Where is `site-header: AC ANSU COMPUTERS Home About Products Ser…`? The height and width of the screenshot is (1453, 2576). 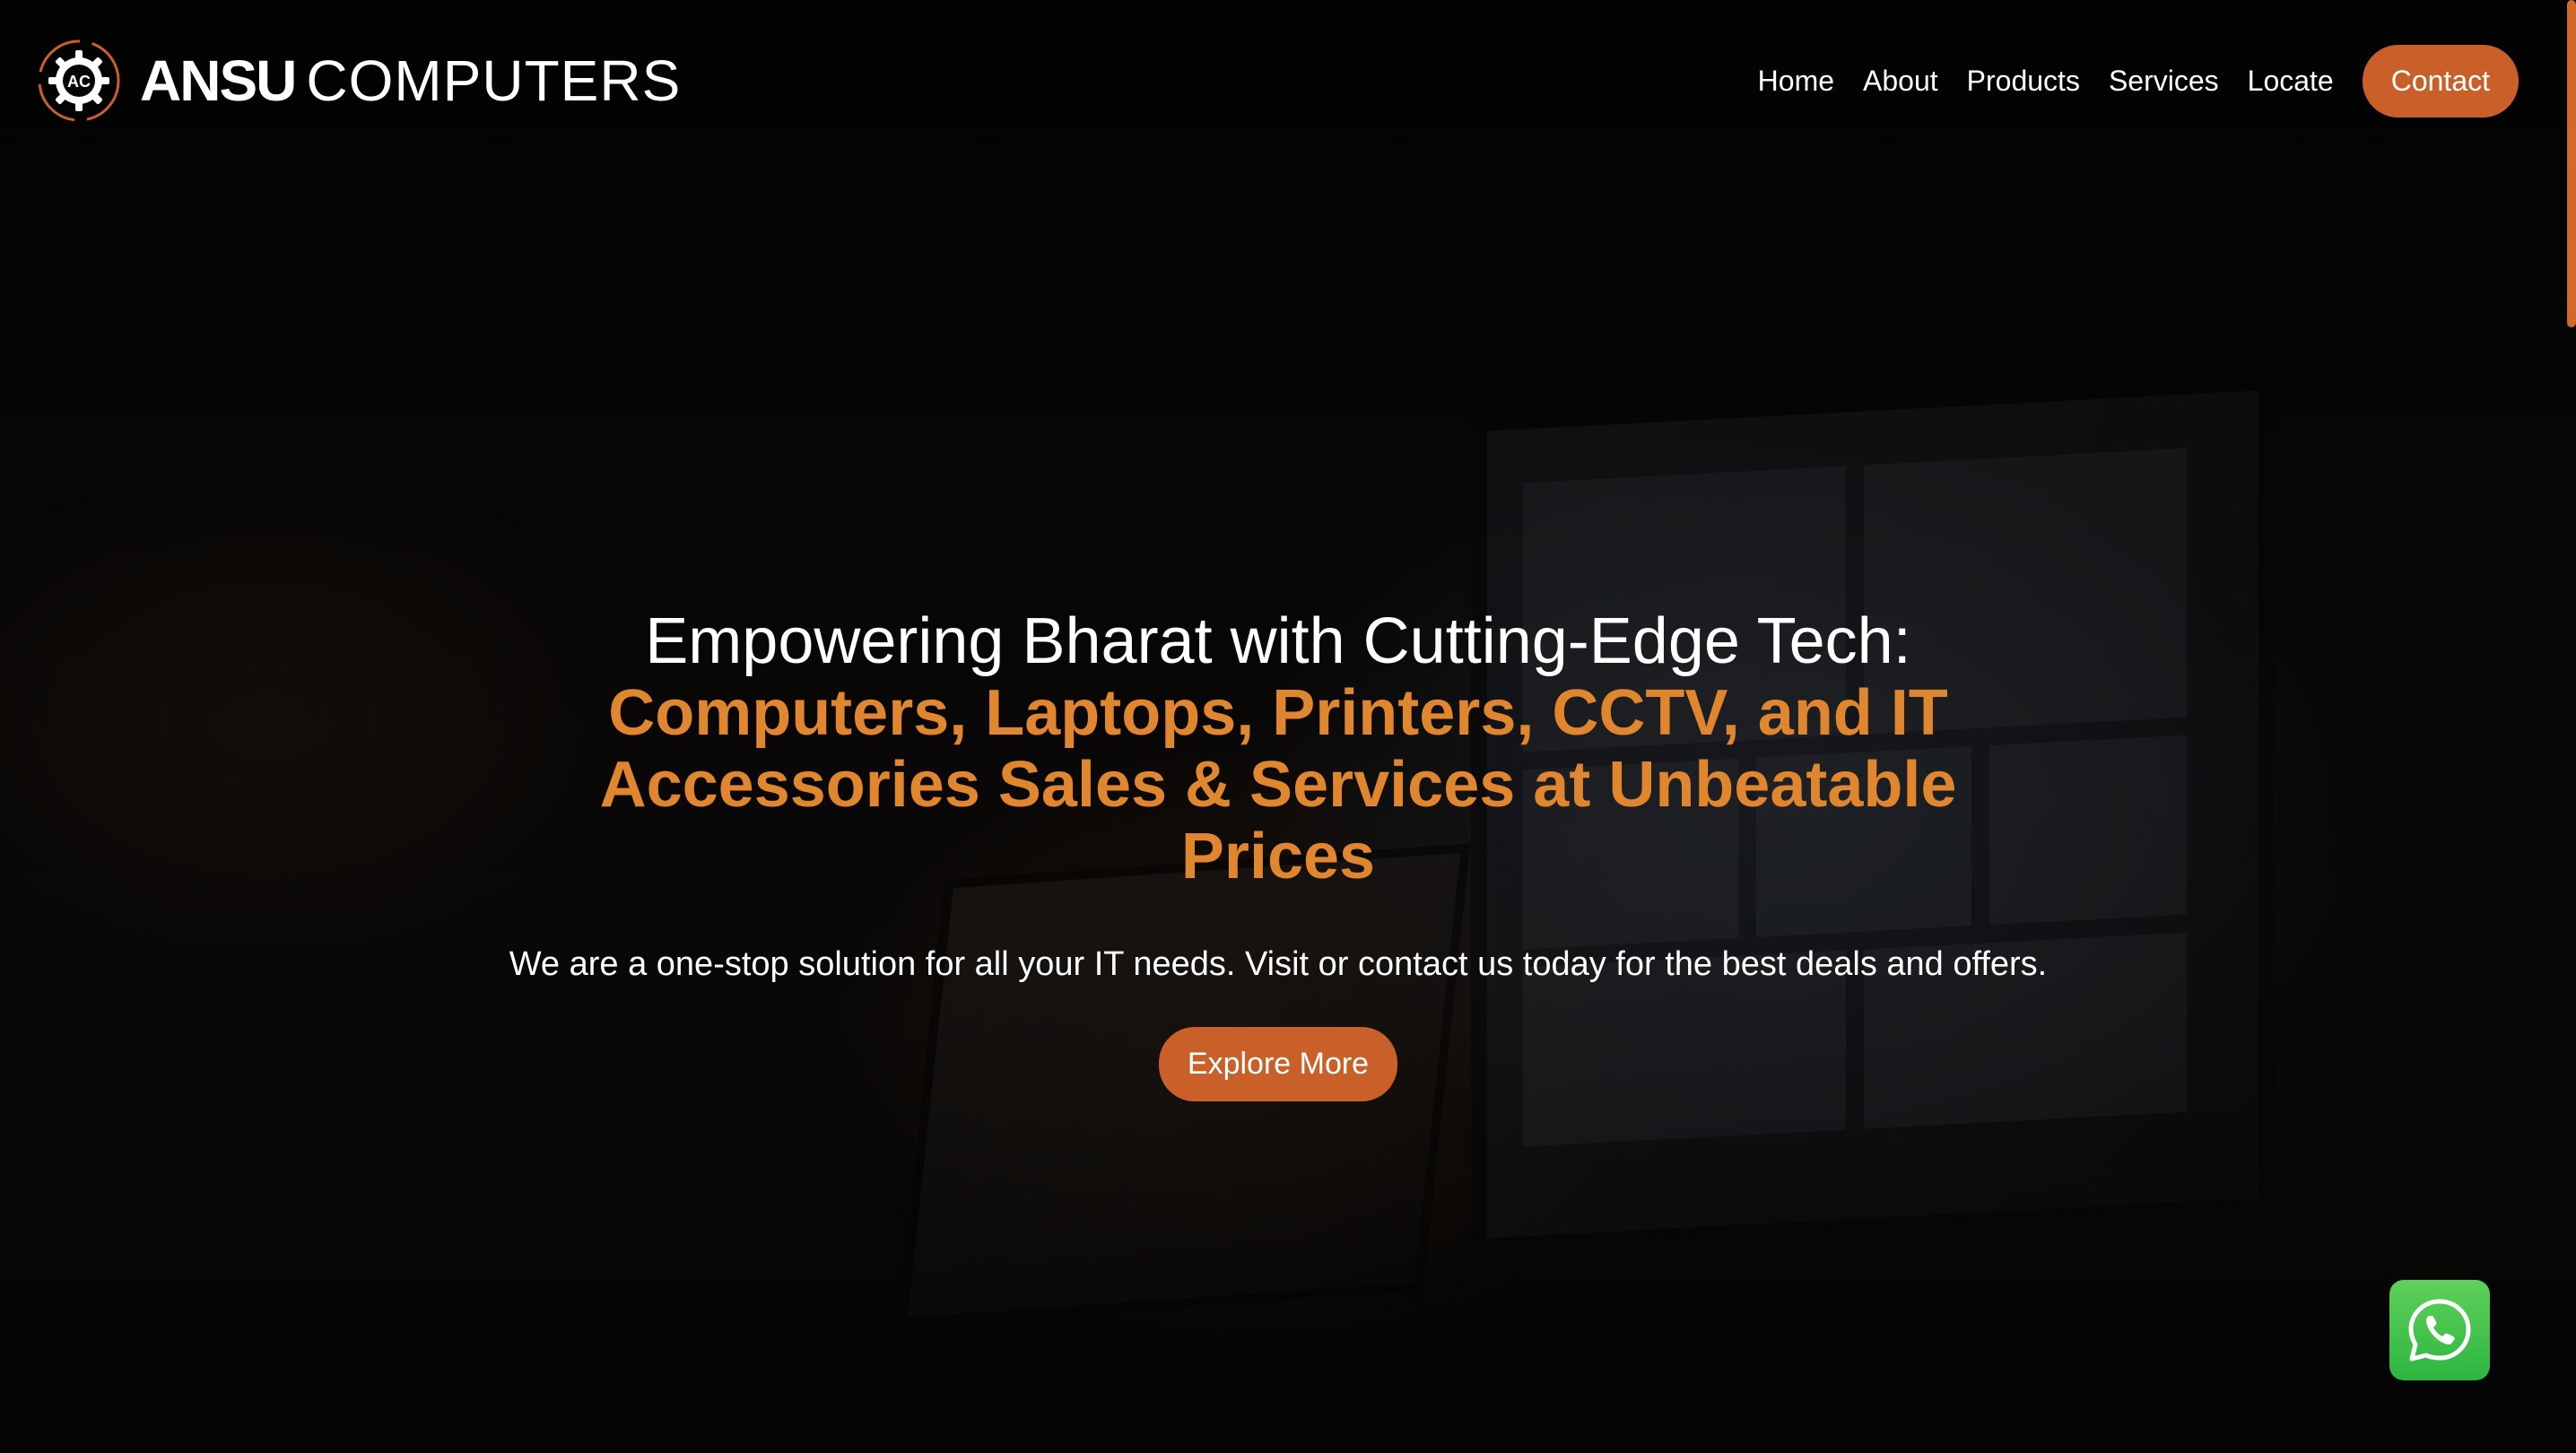
site-header: AC ANSU COMPUTERS Home About Products Ser… is located at coordinates (1288, 80).